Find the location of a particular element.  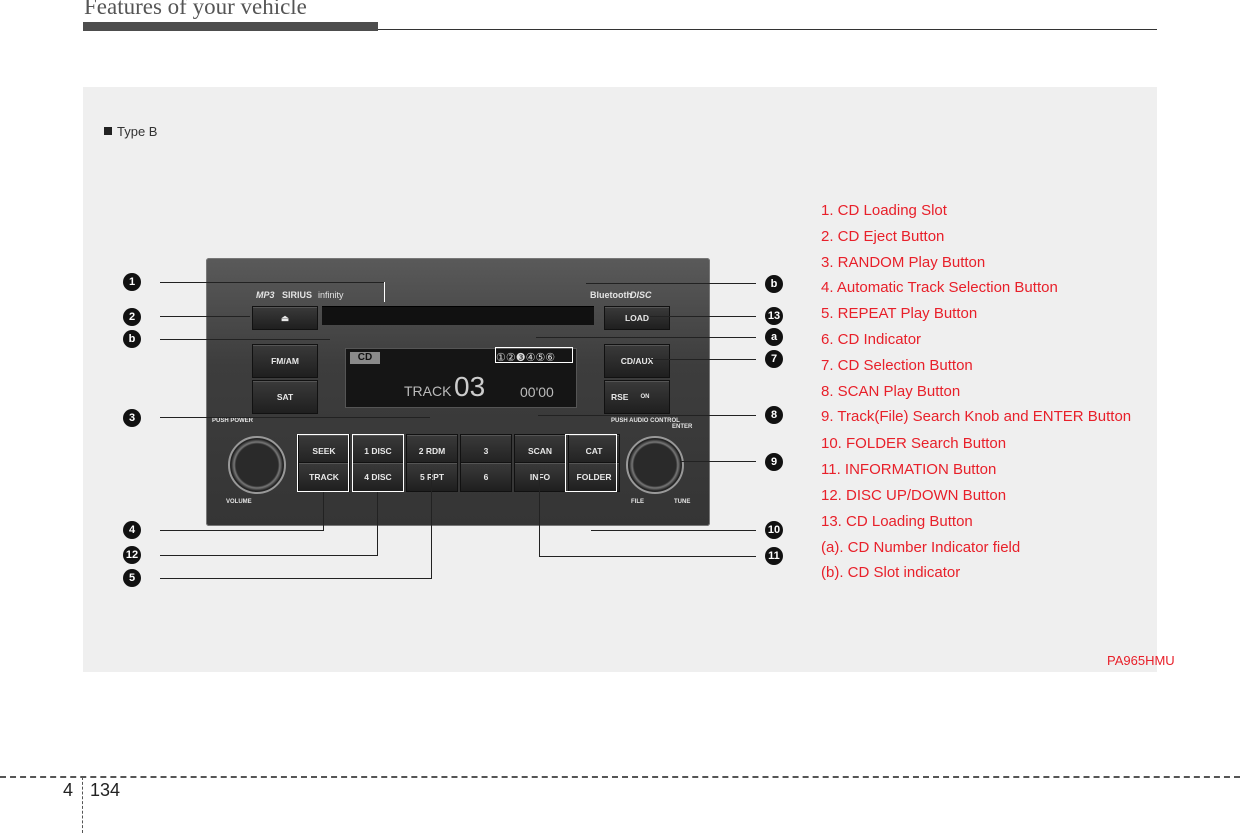

legend-item: 6. CD Indicator is located at coordinates (871, 339).